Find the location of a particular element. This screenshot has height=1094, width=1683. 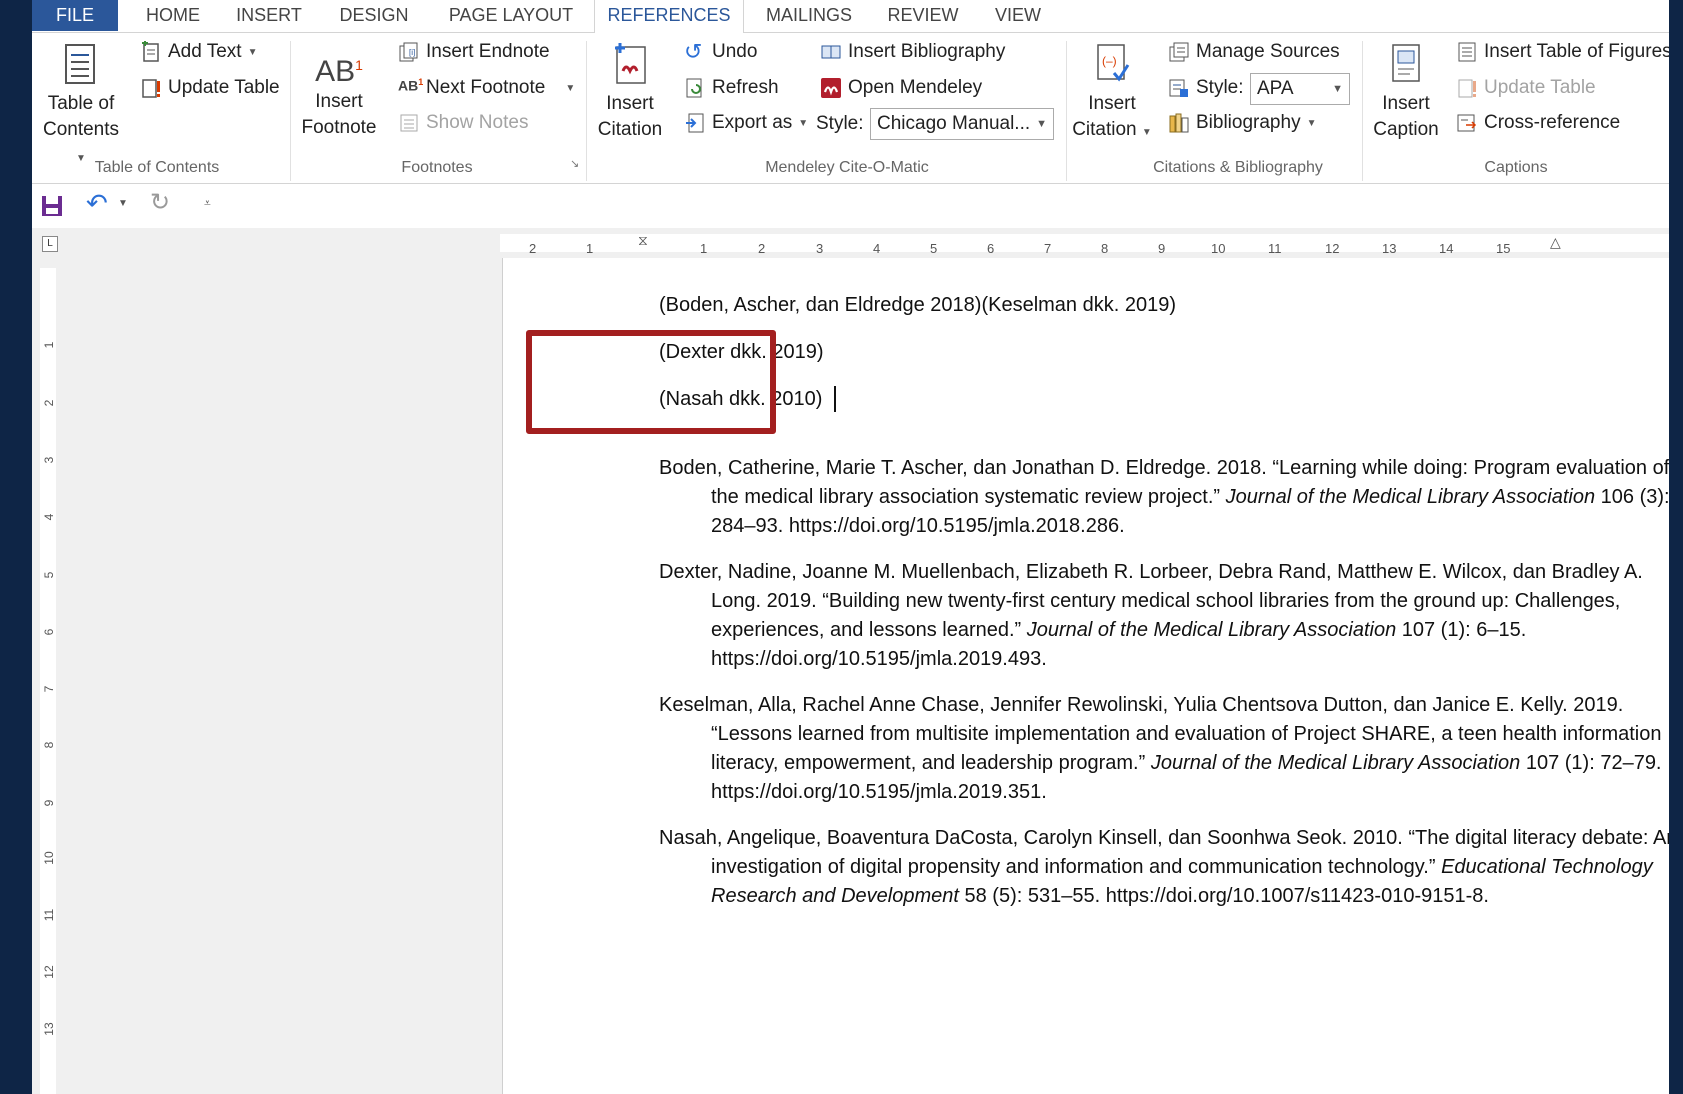

mendeley-style-dropdown: Chicago Manual... ▼ is located at coordinates (962, 124).